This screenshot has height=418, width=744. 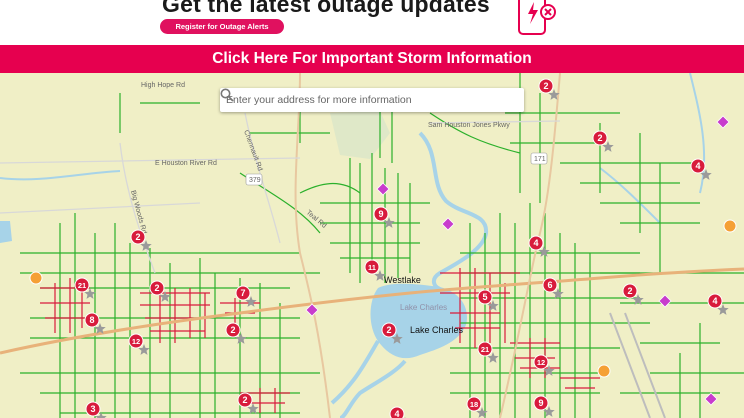 What do you see at coordinates (222, 26) in the screenshot?
I see `register-outage-alerts-button: Register for Outage Alerts` at bounding box center [222, 26].